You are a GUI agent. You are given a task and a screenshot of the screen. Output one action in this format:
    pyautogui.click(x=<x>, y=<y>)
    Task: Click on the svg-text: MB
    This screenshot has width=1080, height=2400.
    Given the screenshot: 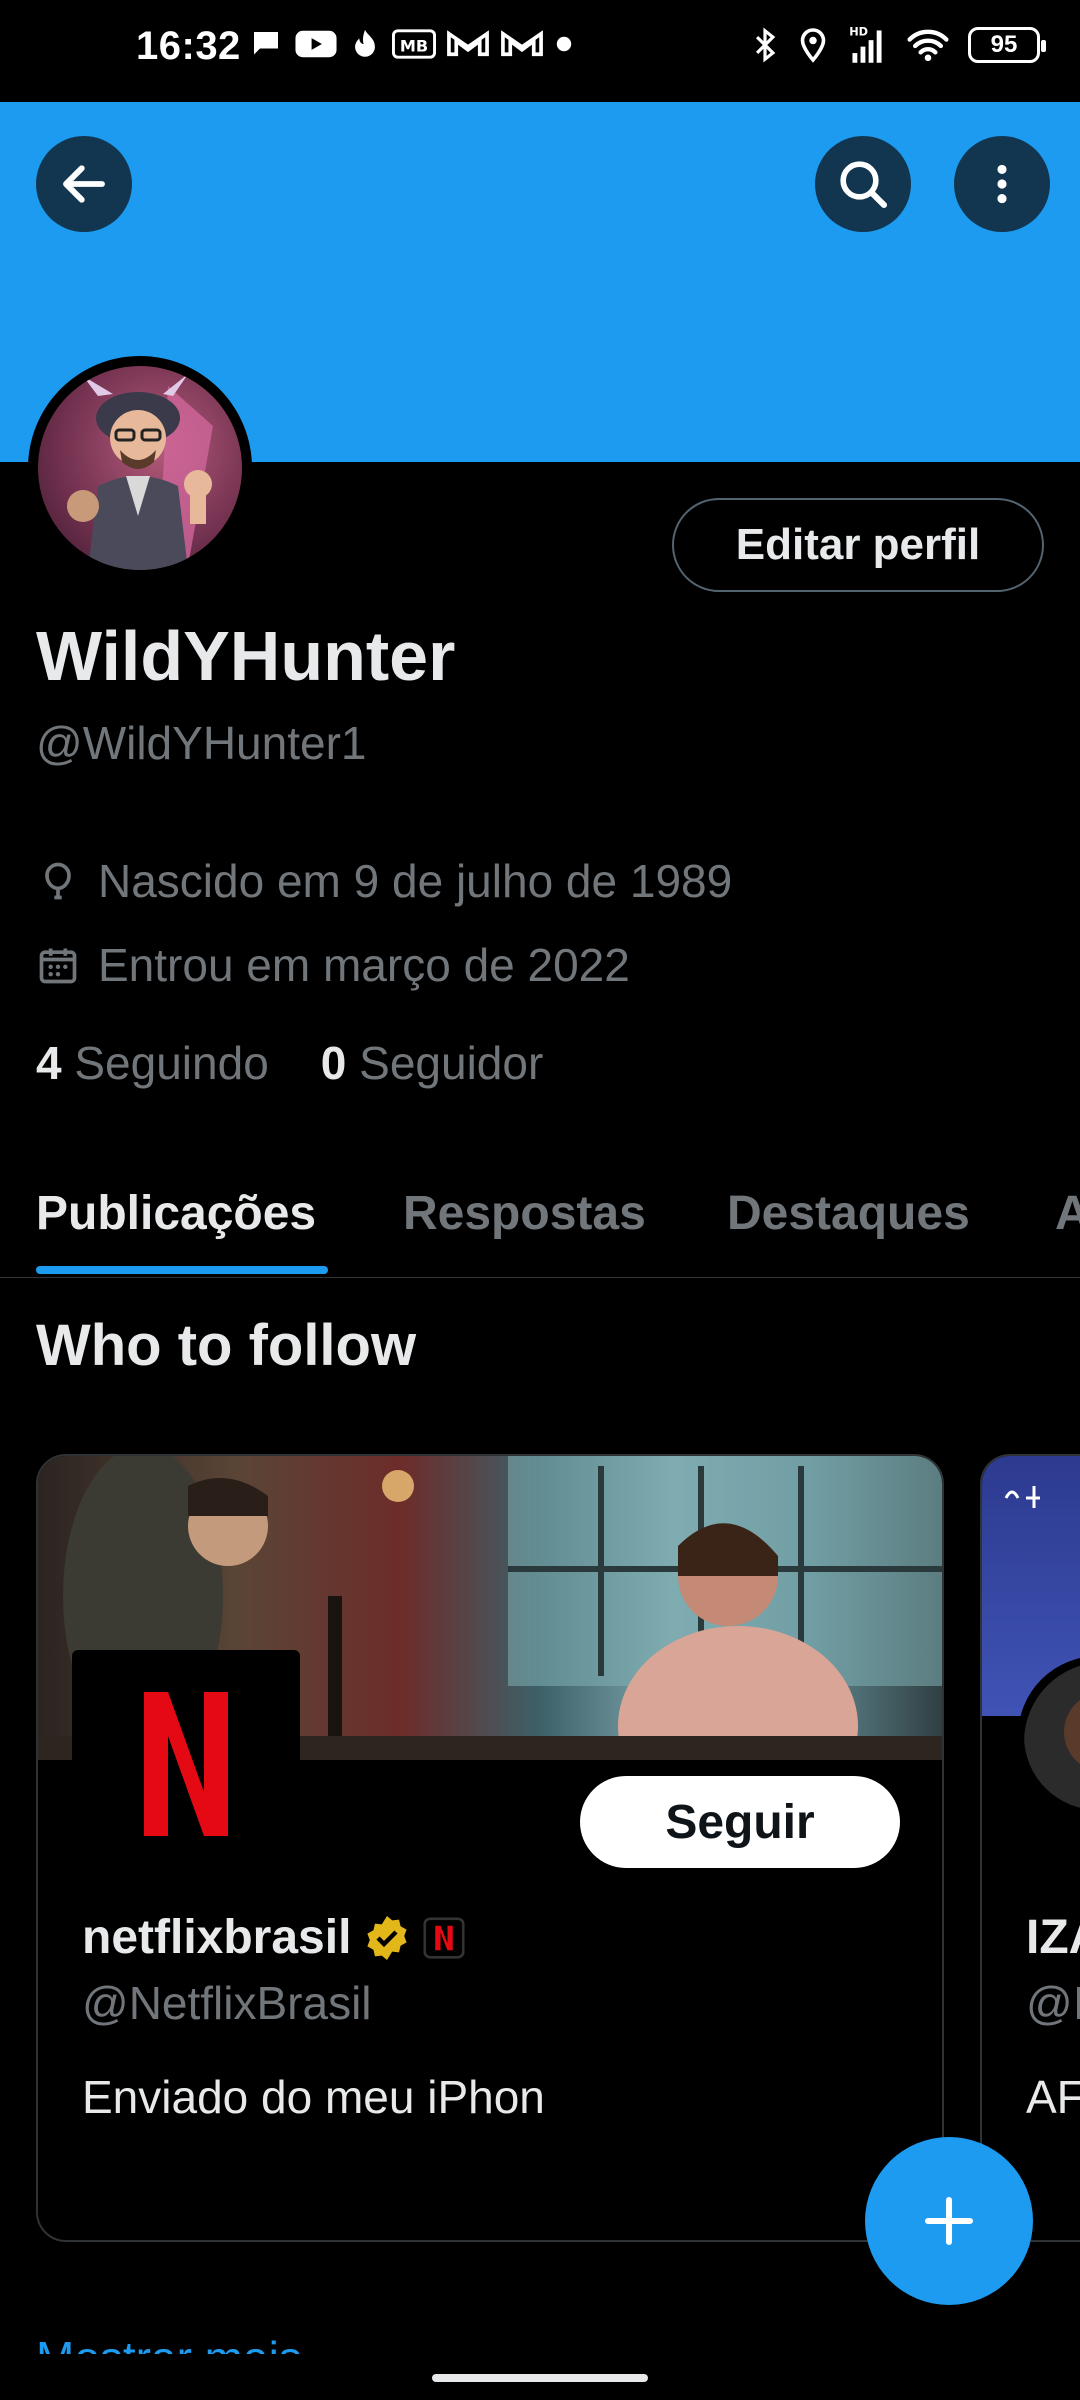 What is the action you would take?
    pyautogui.click(x=414, y=45)
    